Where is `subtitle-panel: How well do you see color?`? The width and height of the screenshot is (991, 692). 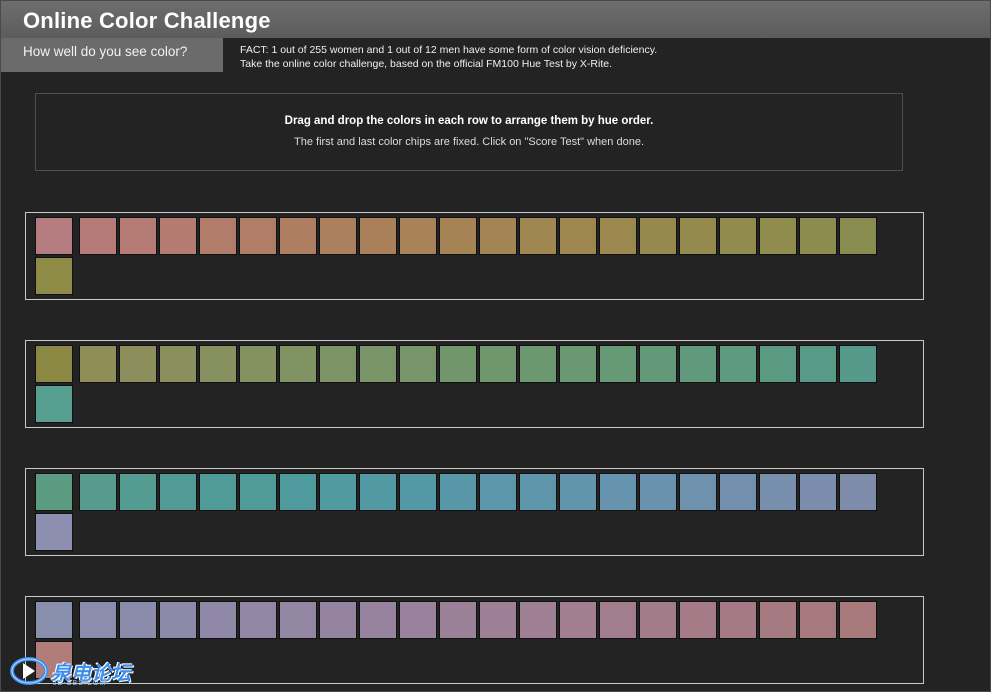
subtitle-panel: How well do you see color? is located at coordinates (112, 55).